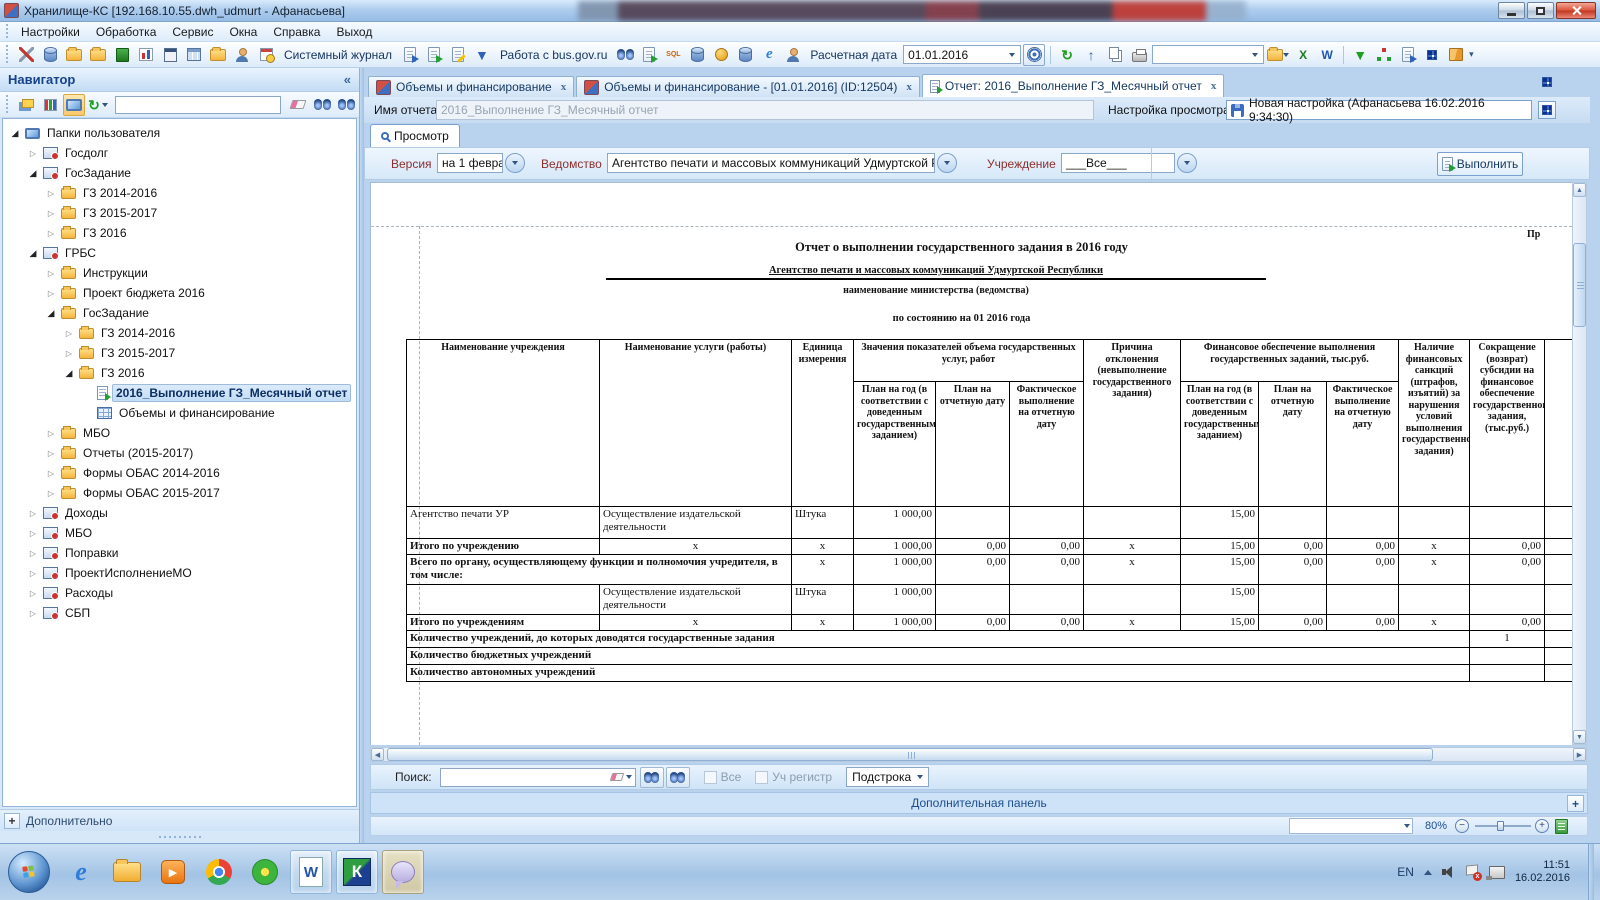  Describe the element at coordinates (179, 553) in the screenshot. I see `tree-item: ▷ Поправки` at that location.